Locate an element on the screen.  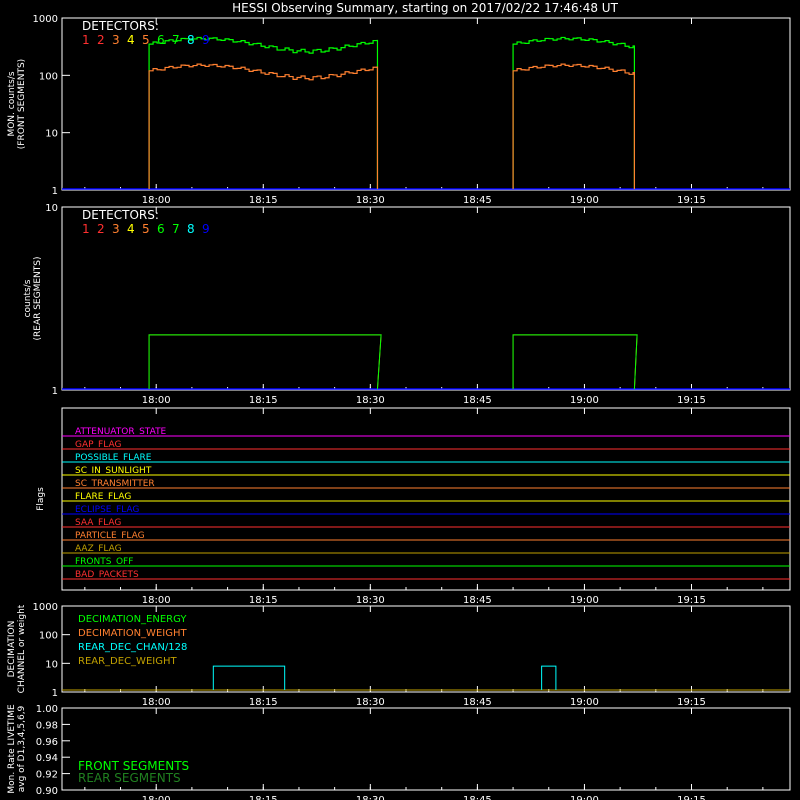
y-tick-label: 1.00 is located at coordinates (47, 709).